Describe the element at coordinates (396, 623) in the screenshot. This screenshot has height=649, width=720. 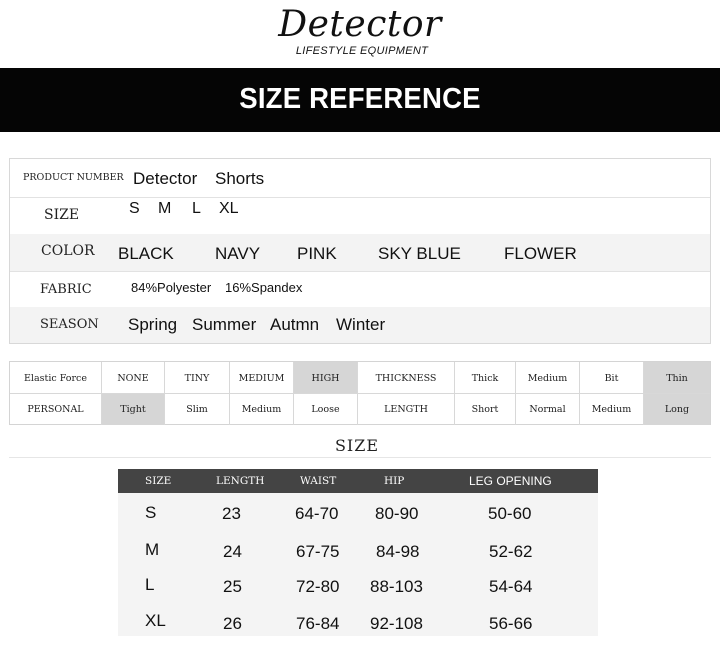
I see `table-cell: 92-108` at that location.